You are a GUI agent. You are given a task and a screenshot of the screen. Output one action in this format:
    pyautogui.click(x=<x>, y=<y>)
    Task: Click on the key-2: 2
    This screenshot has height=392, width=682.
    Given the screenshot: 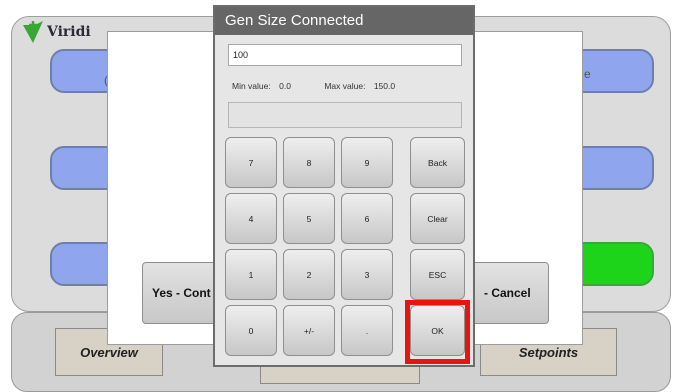 What is the action you would take?
    pyautogui.click(x=309, y=274)
    